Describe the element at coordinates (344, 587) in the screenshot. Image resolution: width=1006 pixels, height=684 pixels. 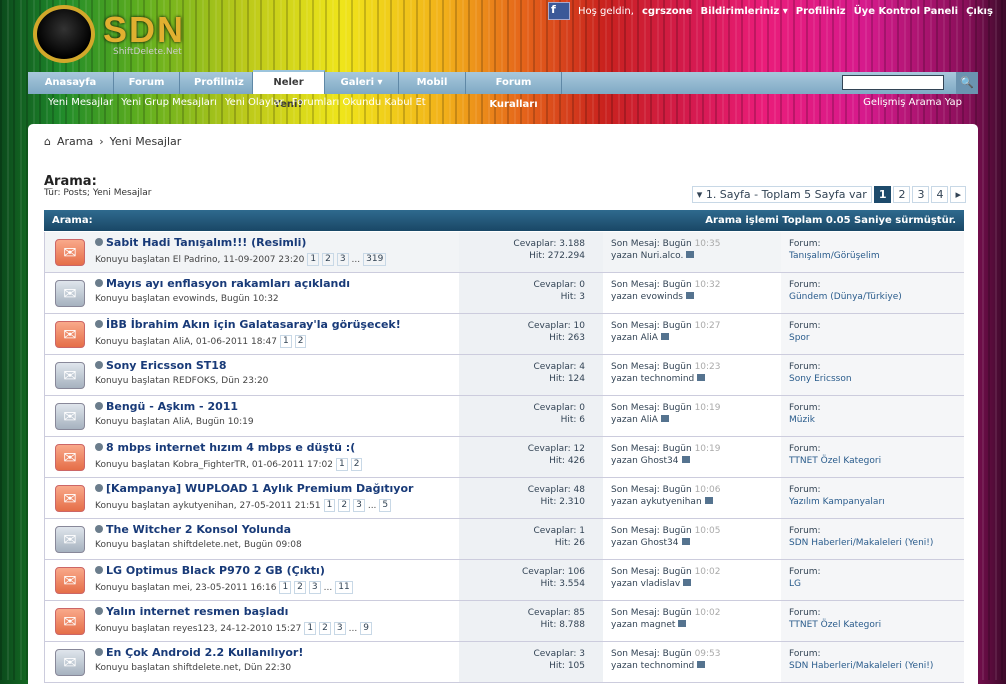
I see `thread-page-link: 11` at that location.